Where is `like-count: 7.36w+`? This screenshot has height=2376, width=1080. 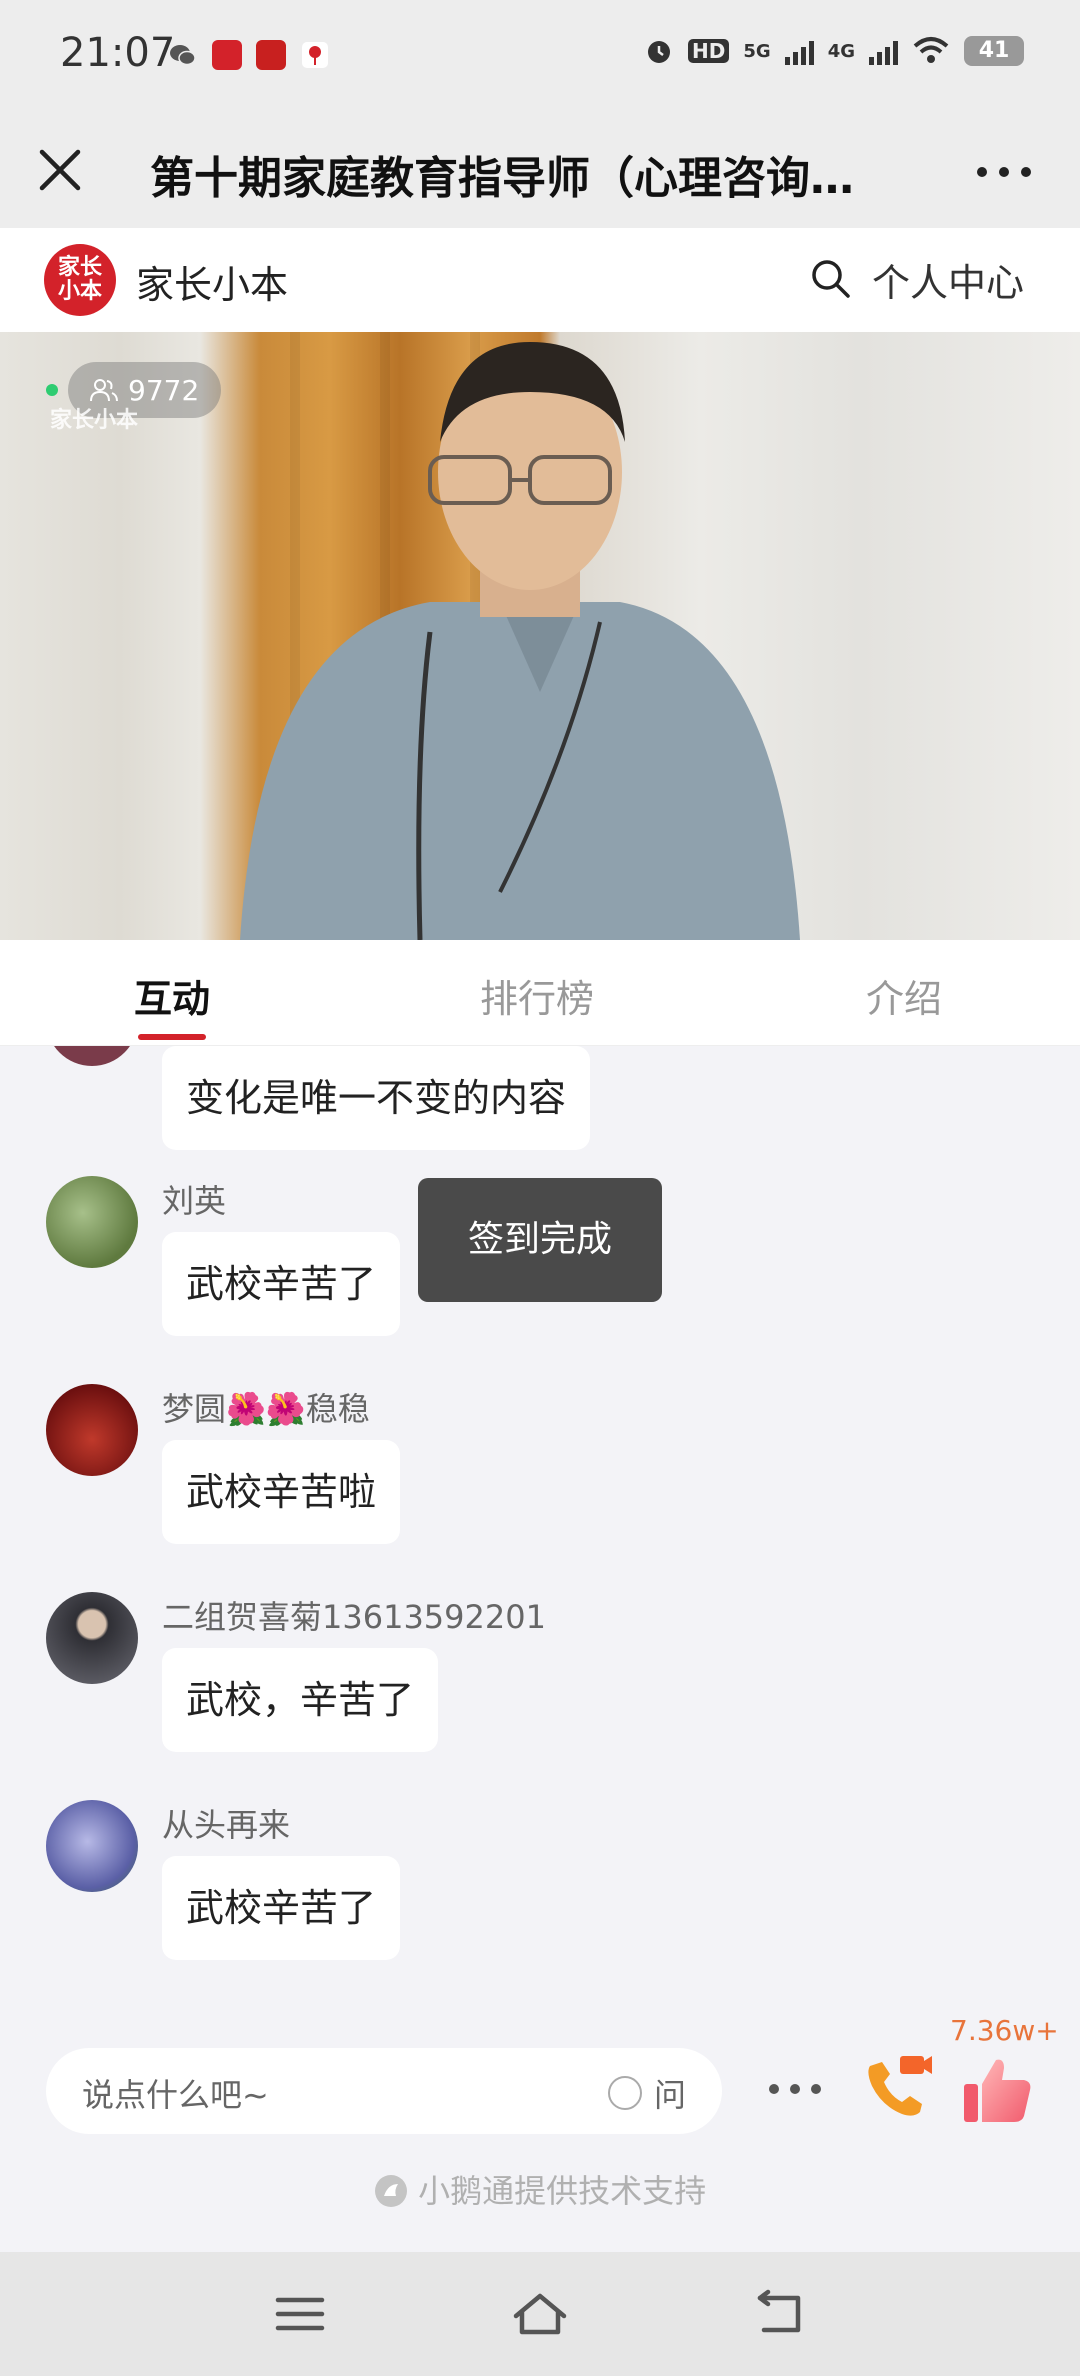
like-count: 7.36w+ is located at coordinates (1004, 2030).